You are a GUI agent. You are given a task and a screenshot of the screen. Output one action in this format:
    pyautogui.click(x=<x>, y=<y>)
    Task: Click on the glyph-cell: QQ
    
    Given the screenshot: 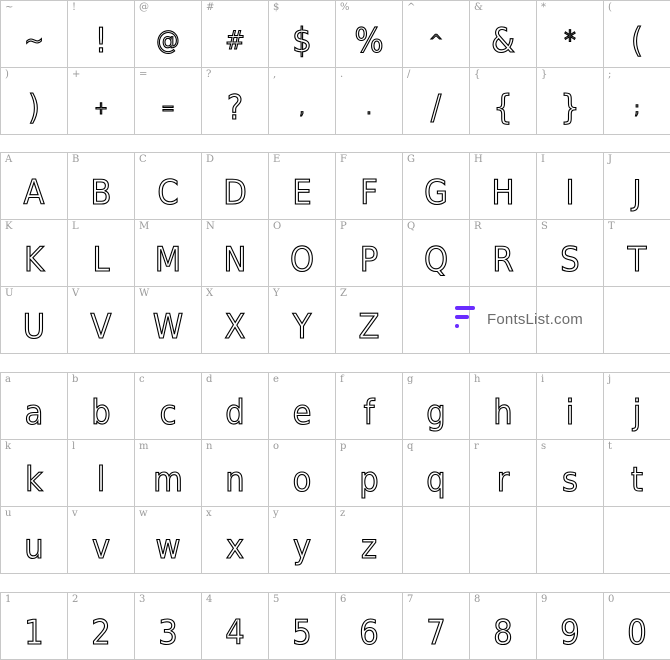 What is the action you would take?
    pyautogui.click(x=436, y=253)
    